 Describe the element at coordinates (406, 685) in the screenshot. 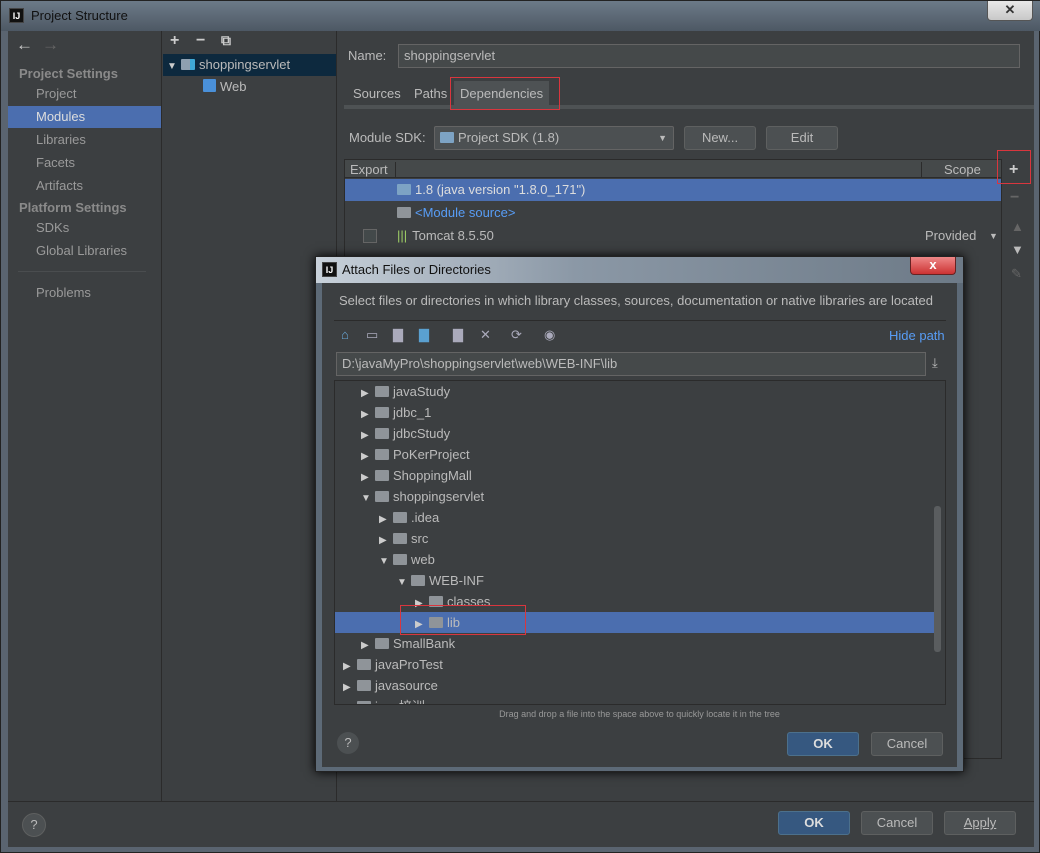

I see `tree-node-label: javasource` at that location.